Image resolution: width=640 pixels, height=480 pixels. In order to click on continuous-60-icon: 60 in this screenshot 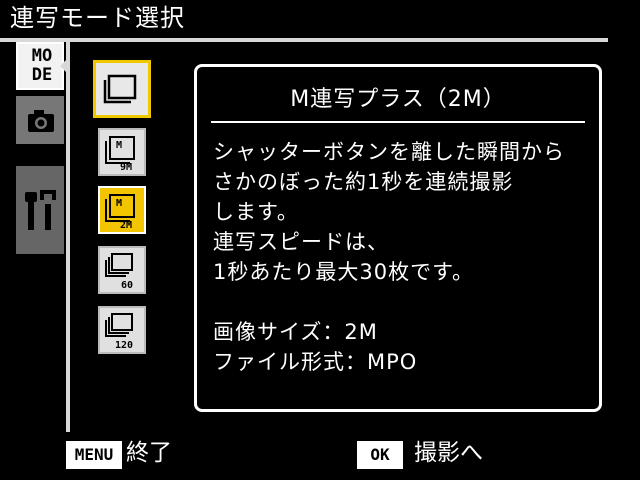, I will do `click(119, 272)`.